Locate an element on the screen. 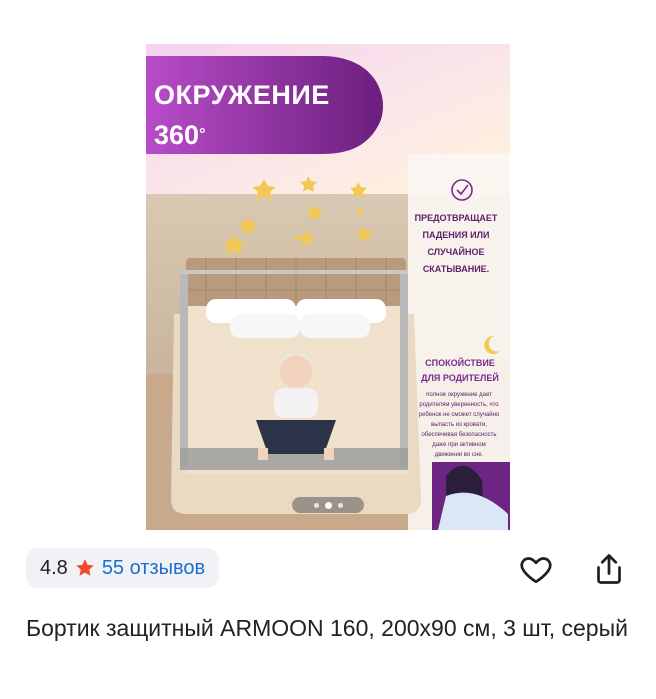  heart-outline-icon is located at coordinates (536, 571).